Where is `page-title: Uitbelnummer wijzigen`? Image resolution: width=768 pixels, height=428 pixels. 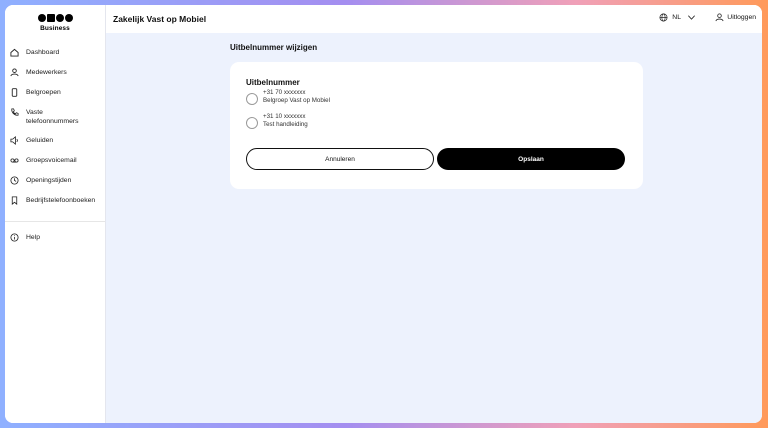
page-title: Uitbelnummer wijzigen is located at coordinates (274, 47).